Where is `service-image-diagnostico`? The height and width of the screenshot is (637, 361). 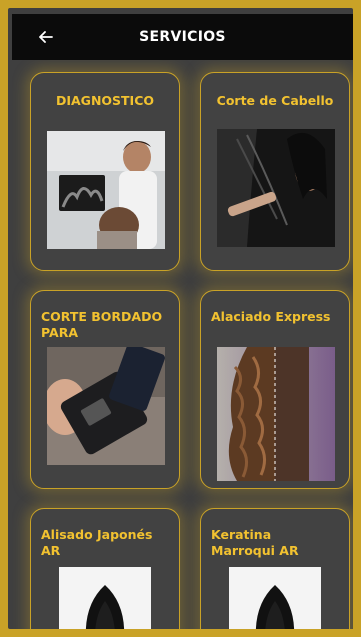 service-image-diagnostico is located at coordinates (106, 190).